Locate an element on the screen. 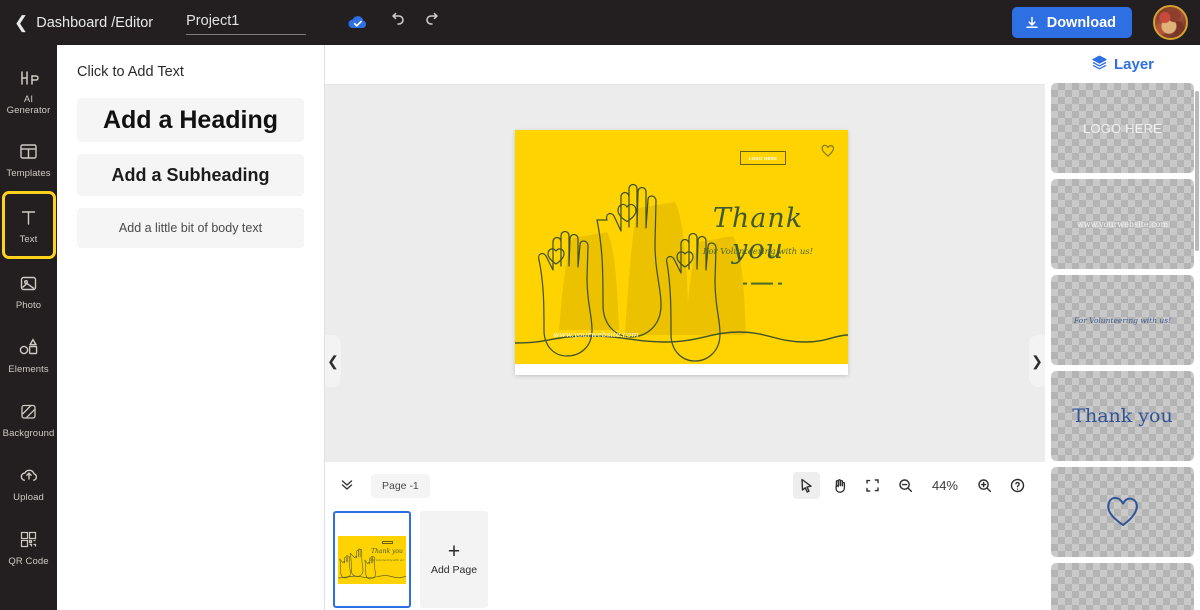  sidebar-item-templates: Templates is located at coordinates (28, 159).